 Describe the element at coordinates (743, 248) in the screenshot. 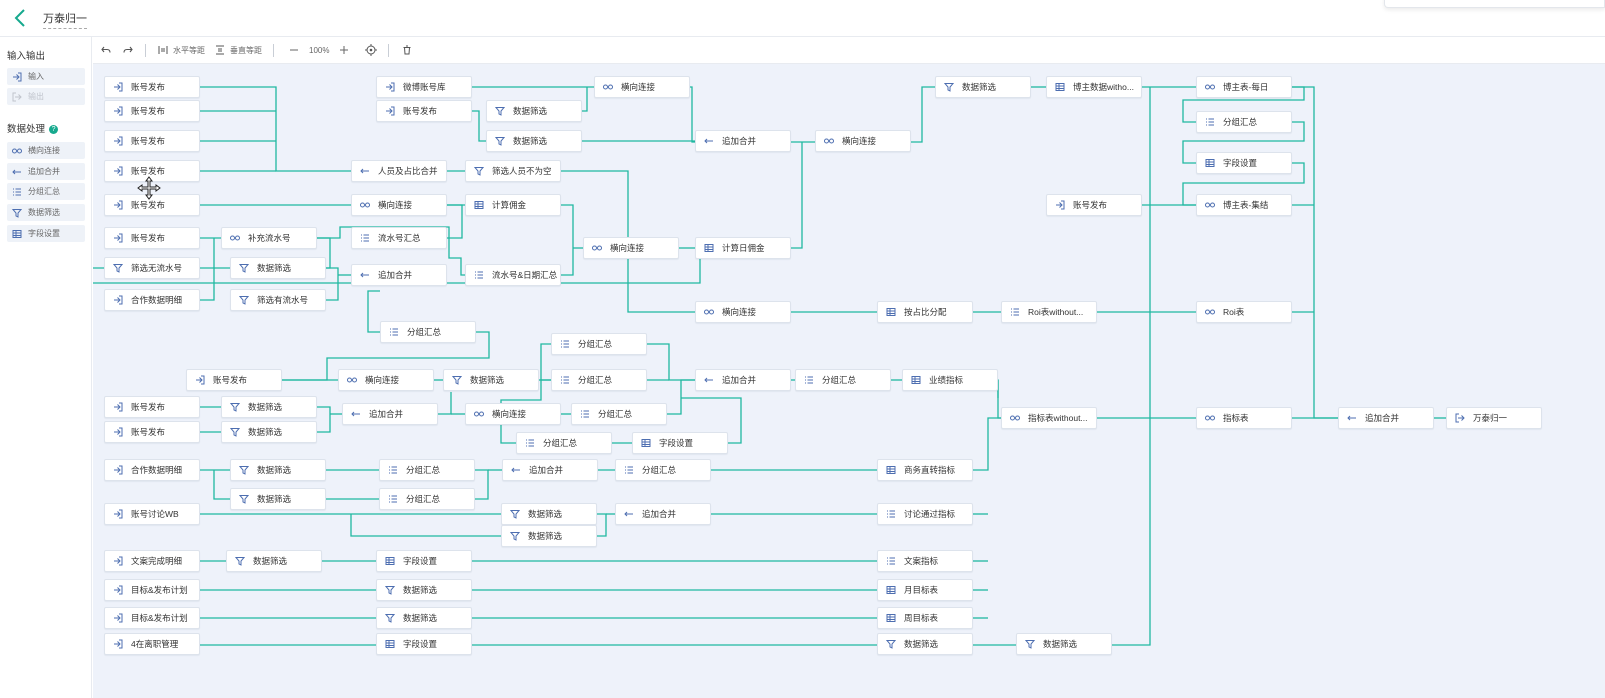

I see `flow-node-field: 计算日佣金` at that location.